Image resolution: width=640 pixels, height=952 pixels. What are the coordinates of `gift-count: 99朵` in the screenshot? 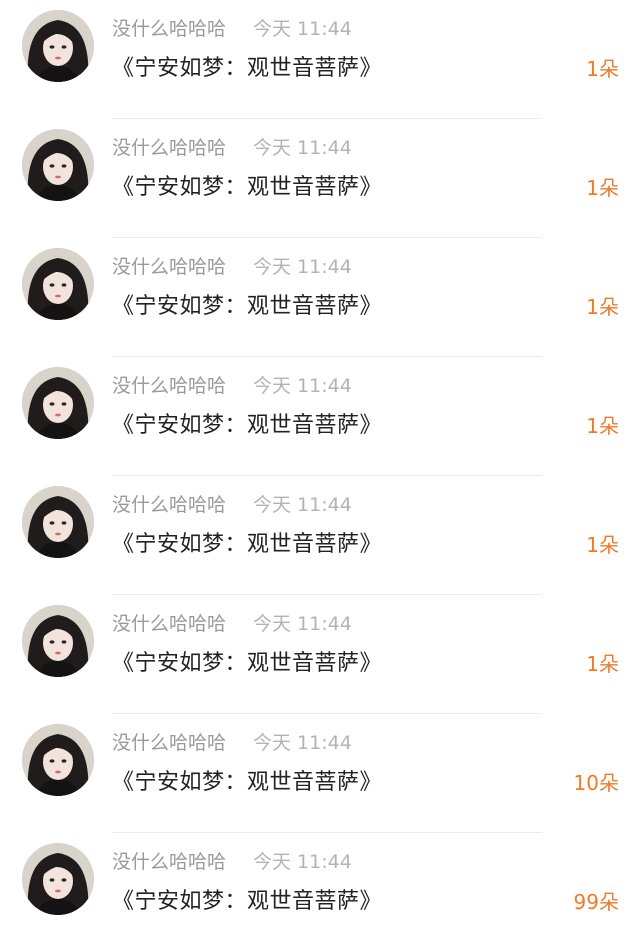 It's located at (596, 902).